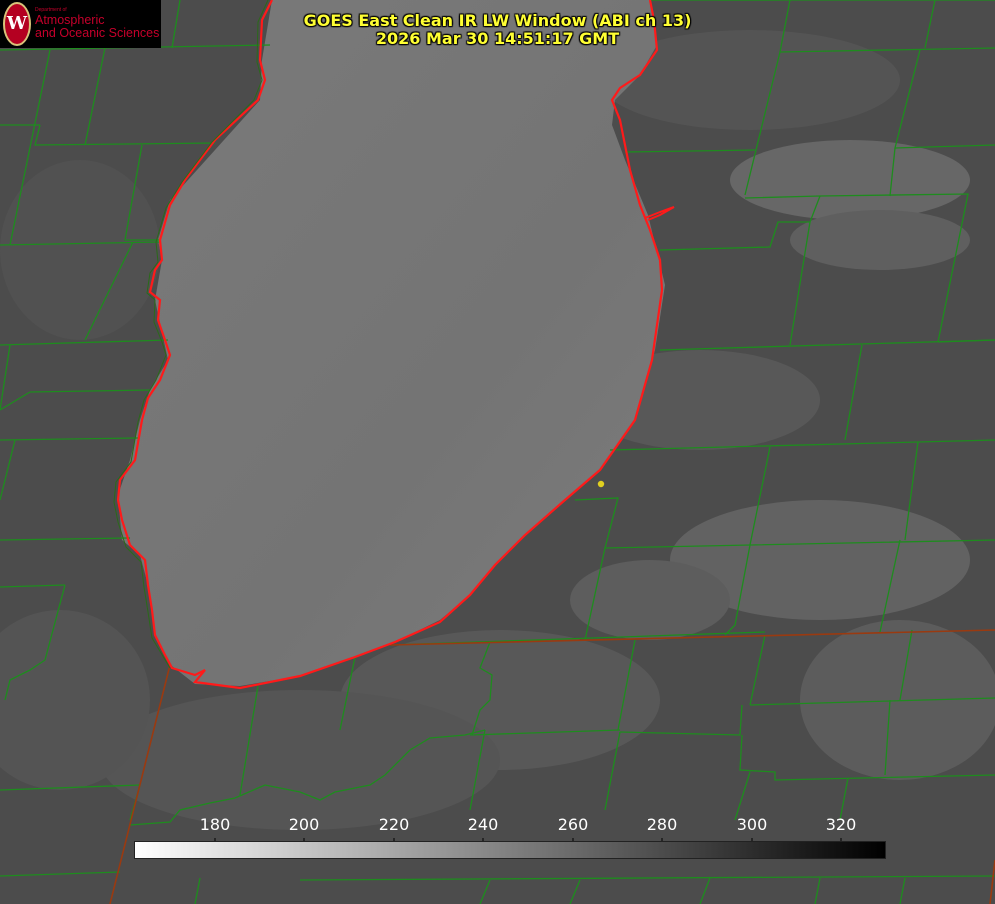 The height and width of the screenshot is (904, 995). I want to click on colorbar-tick-label: 320, so click(841, 824).